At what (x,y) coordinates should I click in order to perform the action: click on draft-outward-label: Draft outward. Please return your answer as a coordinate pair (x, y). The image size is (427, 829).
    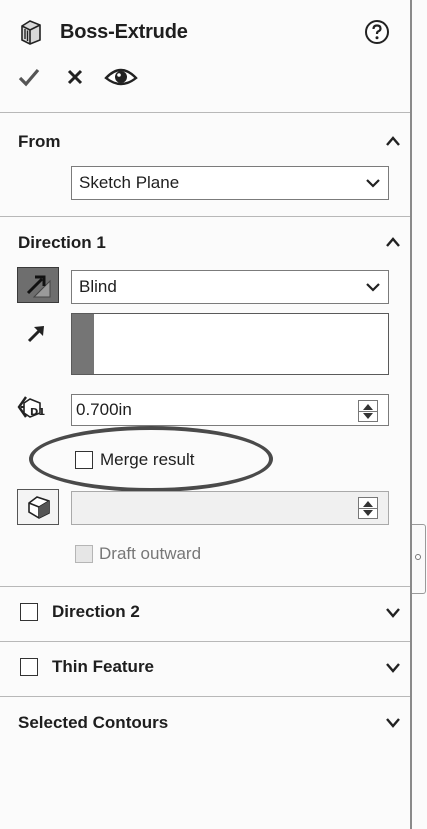
    Looking at the image, I should click on (150, 553).